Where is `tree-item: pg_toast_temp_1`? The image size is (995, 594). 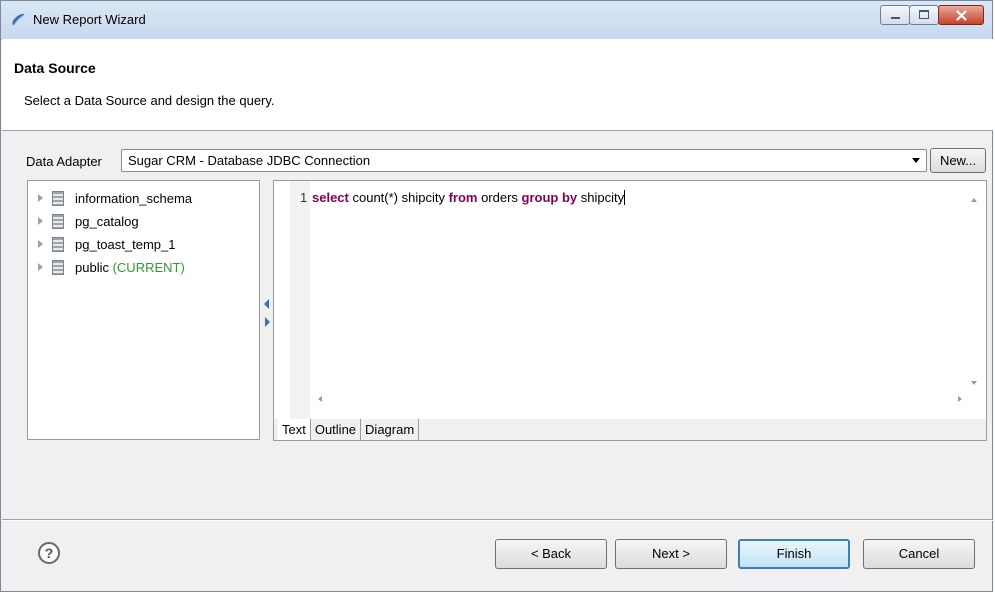
tree-item: pg_toast_temp_1 is located at coordinates (106, 244).